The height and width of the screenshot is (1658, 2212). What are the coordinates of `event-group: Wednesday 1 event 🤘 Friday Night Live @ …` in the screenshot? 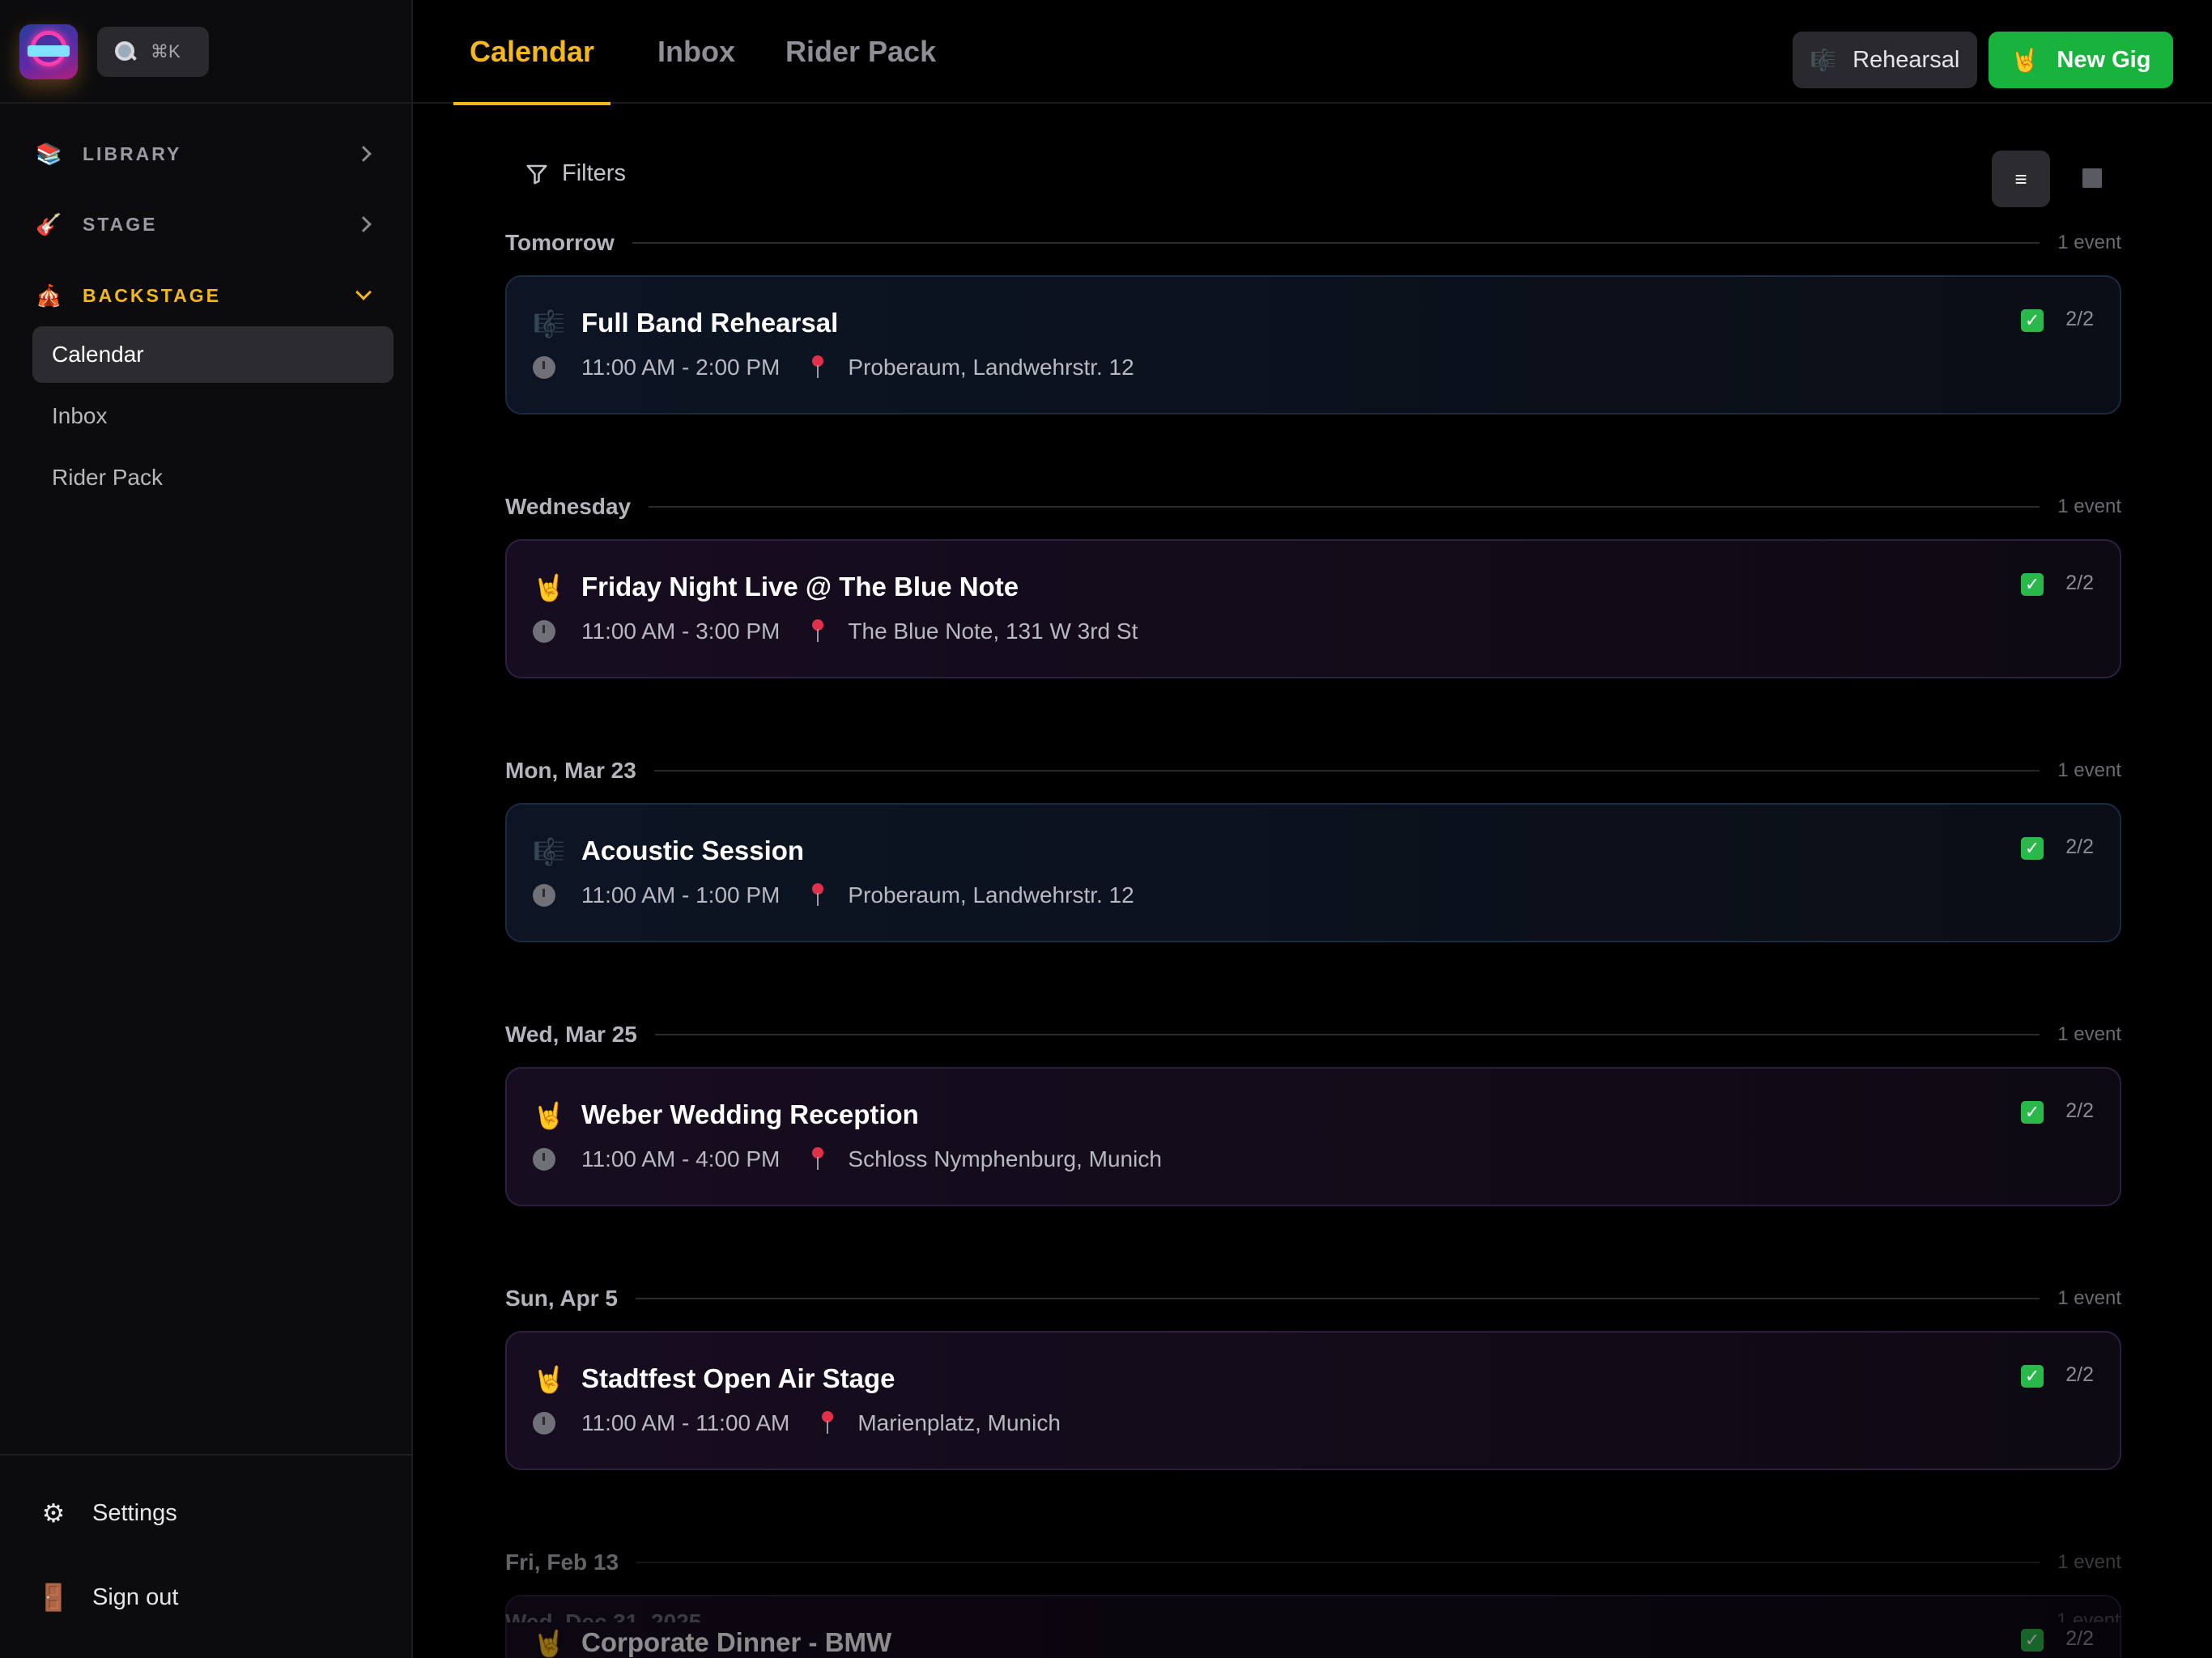 It's located at (1313, 584).